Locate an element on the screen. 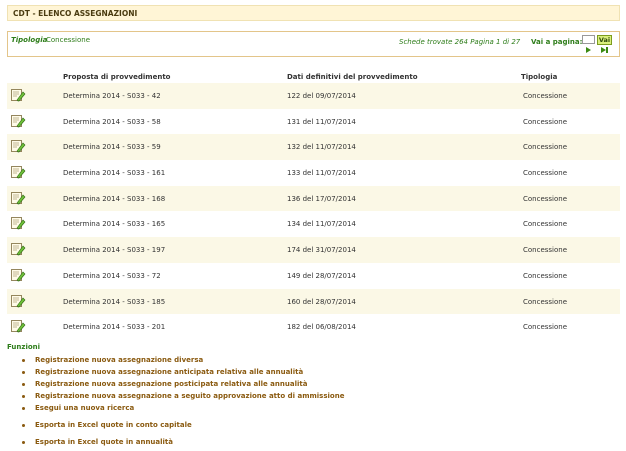  tipologia-value: Concessione is located at coordinates (68, 40).